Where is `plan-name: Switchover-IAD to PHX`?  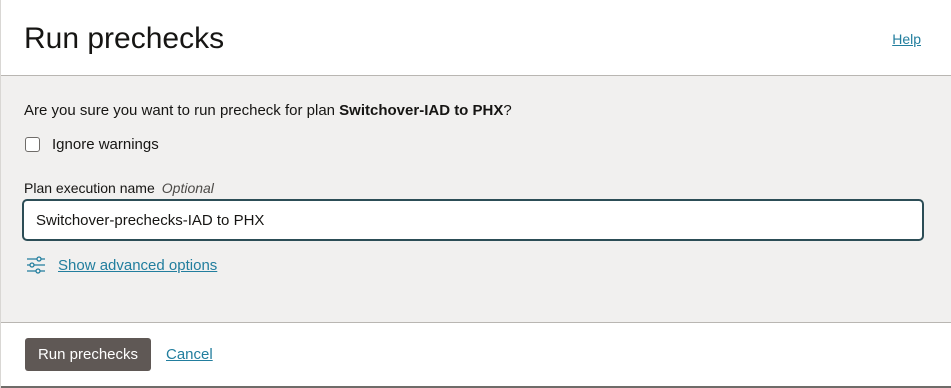
plan-name: Switchover-IAD to PHX is located at coordinates (421, 110).